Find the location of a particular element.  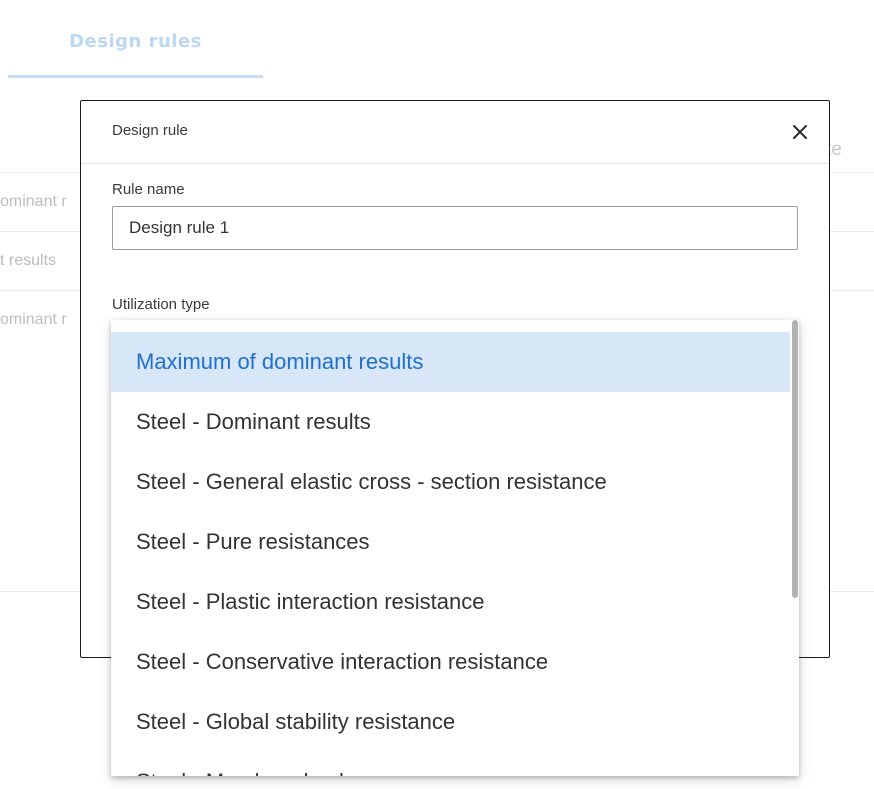

dropdown-option-steel-pure-resistances: Steel - Pure resistances is located at coordinates (450, 542).